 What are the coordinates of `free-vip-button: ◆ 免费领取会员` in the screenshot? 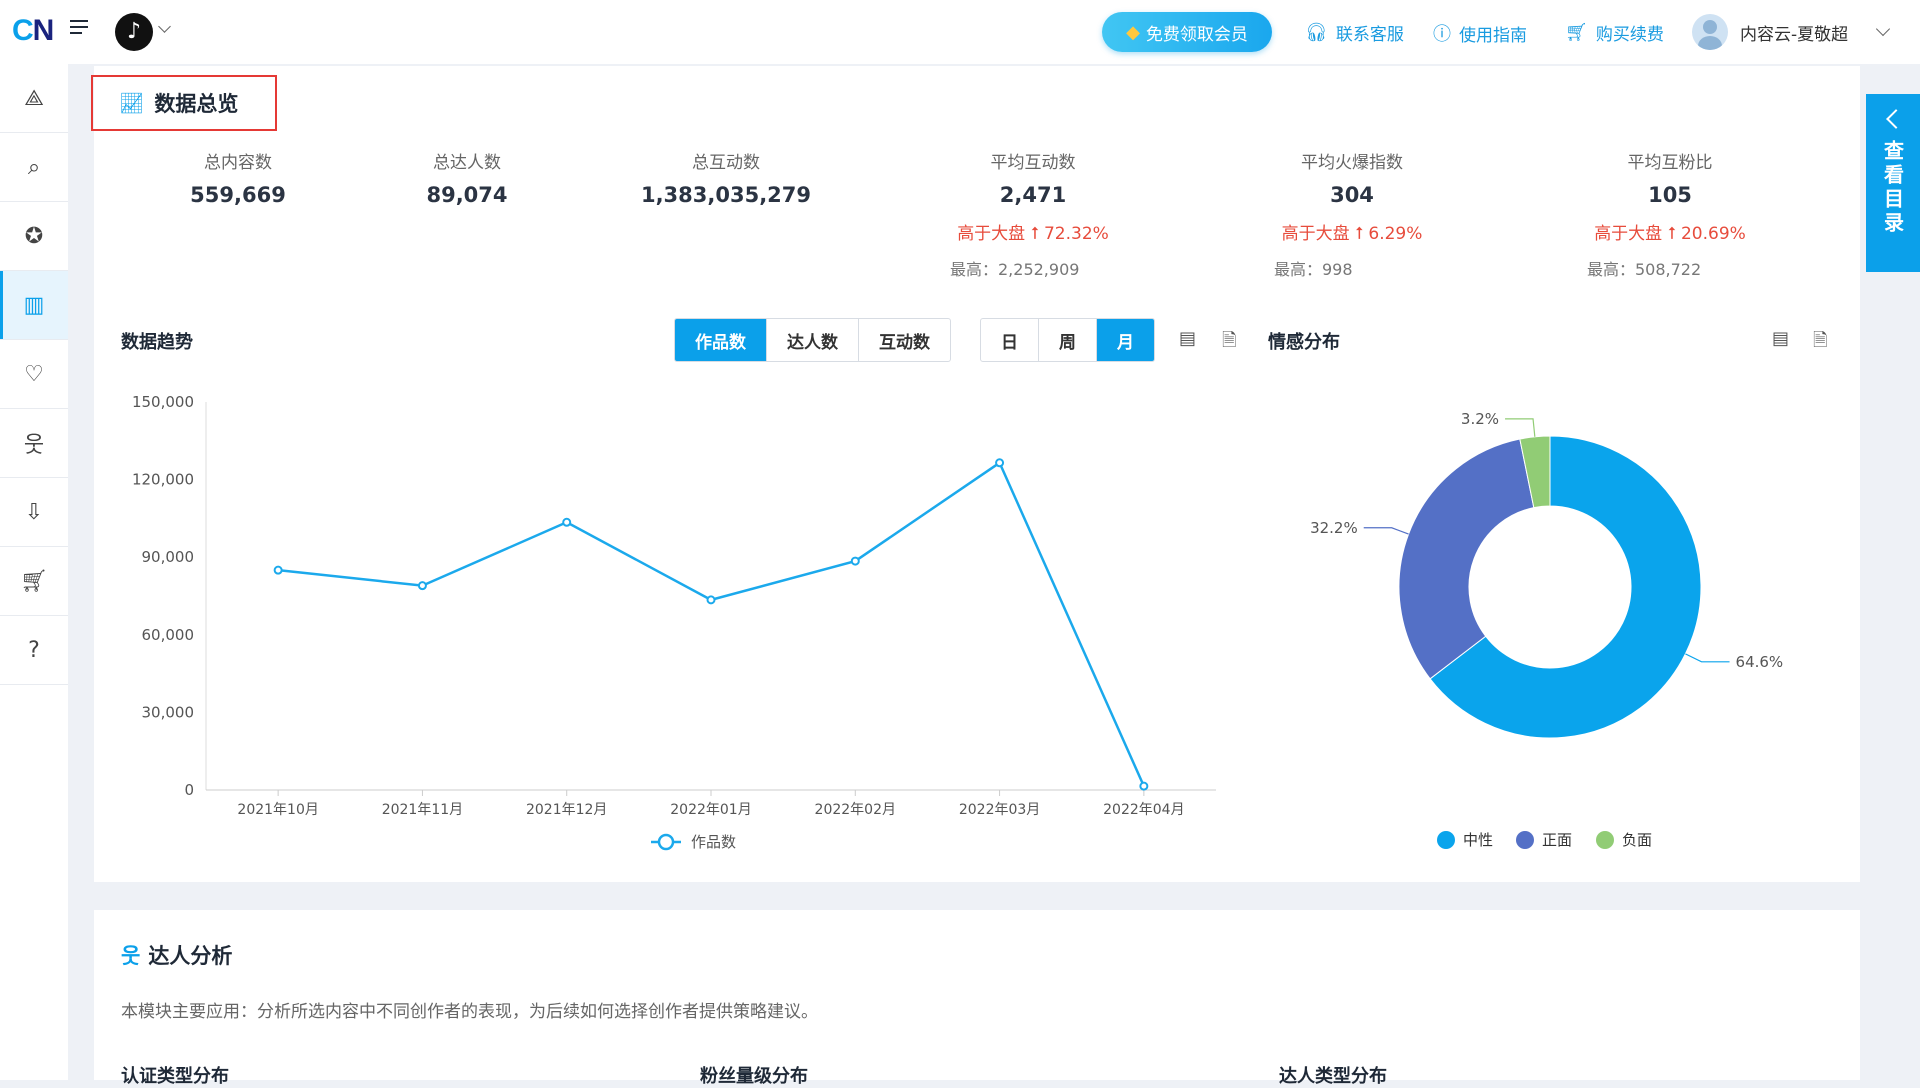 It's located at (1187, 32).